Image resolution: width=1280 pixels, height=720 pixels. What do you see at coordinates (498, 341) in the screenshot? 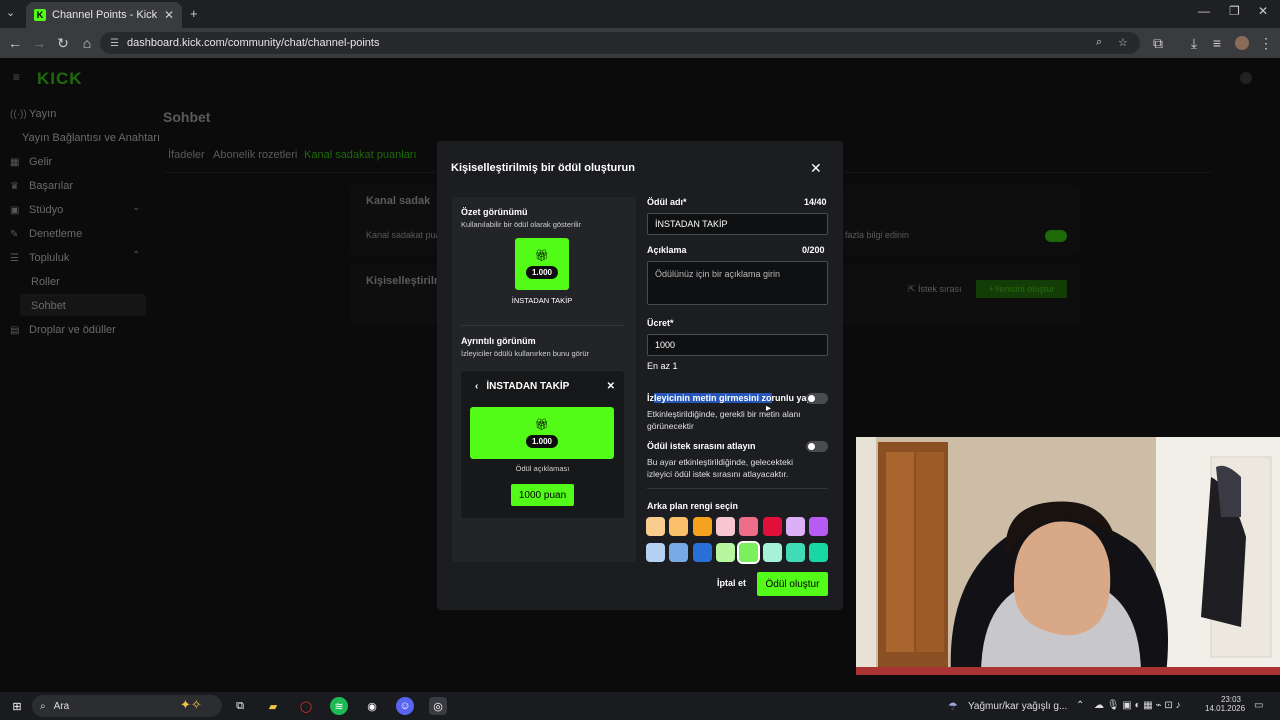
I see `detail-title: Ayrıntılı görünüm` at bounding box center [498, 341].